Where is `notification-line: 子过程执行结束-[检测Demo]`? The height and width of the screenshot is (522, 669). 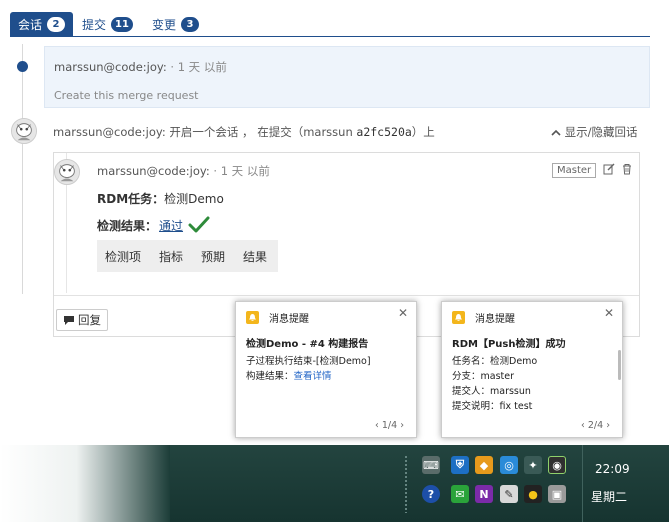
notification-line: 子过程执行结束-[检测Demo] is located at coordinates (308, 361).